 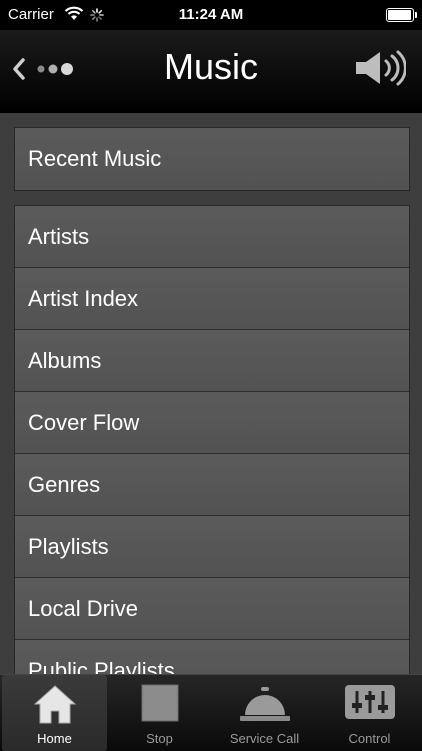 What do you see at coordinates (369, 702) in the screenshot?
I see `sliders-icon` at bounding box center [369, 702].